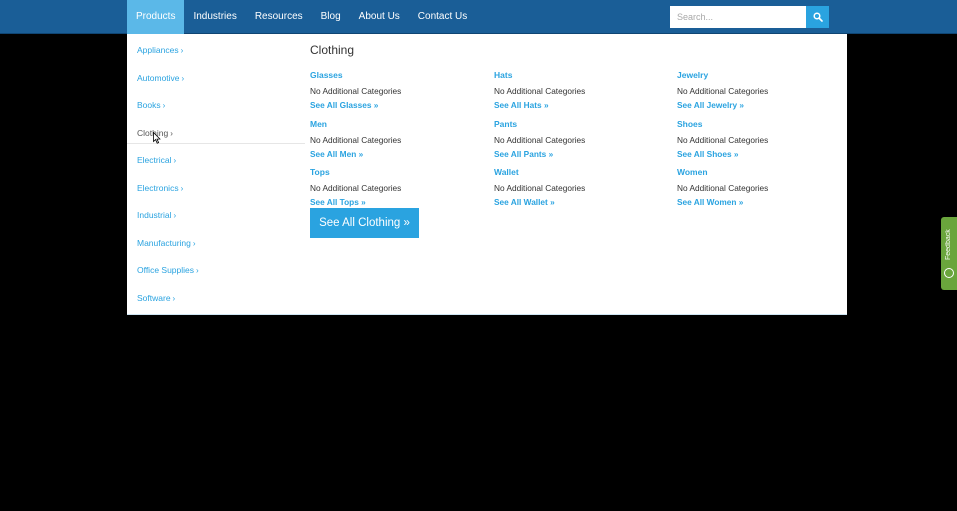 Image resolution: width=957 pixels, height=511 pixels. Describe the element at coordinates (762, 172) in the screenshot. I see `subcategory-title: Women` at that location.